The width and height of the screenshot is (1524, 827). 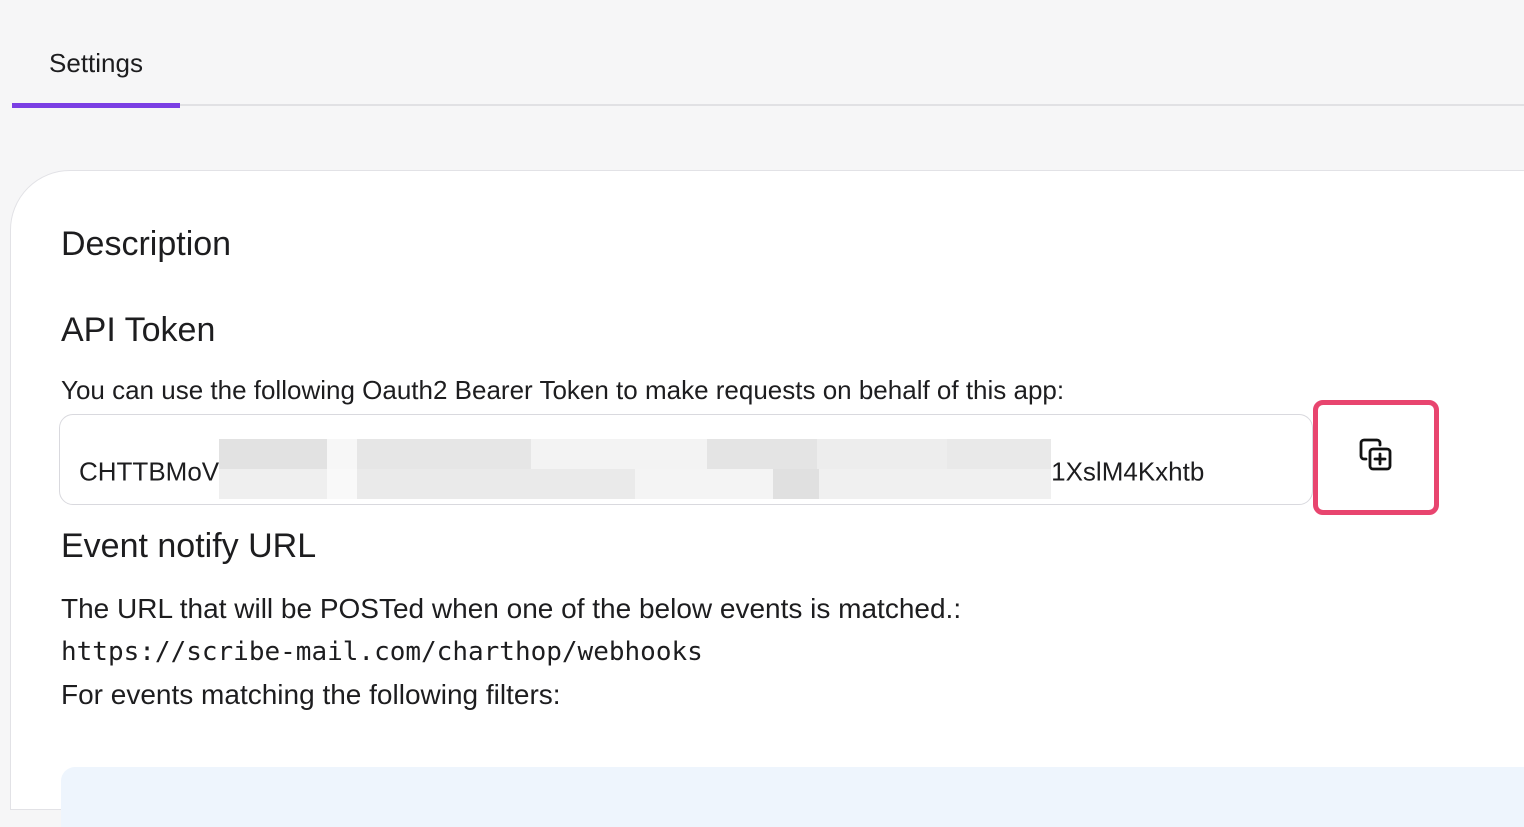 What do you see at coordinates (635, 469) in the screenshot?
I see `api-token-redaction` at bounding box center [635, 469].